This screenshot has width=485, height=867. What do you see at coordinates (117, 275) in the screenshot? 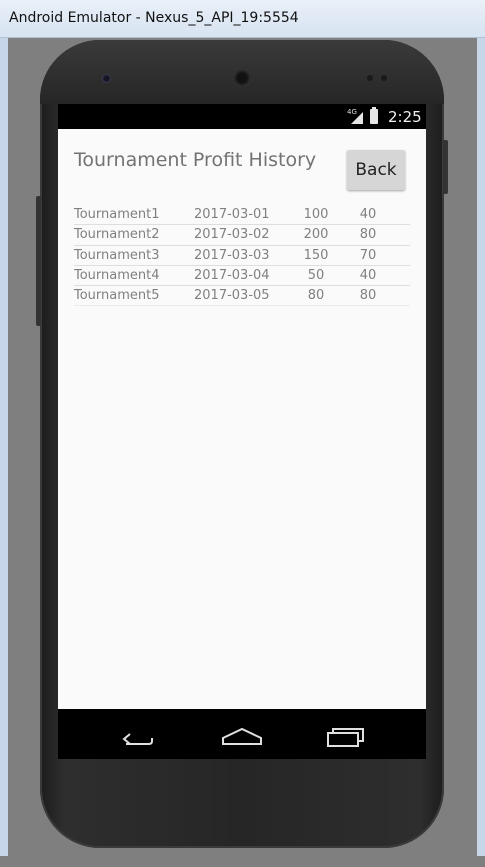
I see `tournament-name: Tournament4` at bounding box center [117, 275].